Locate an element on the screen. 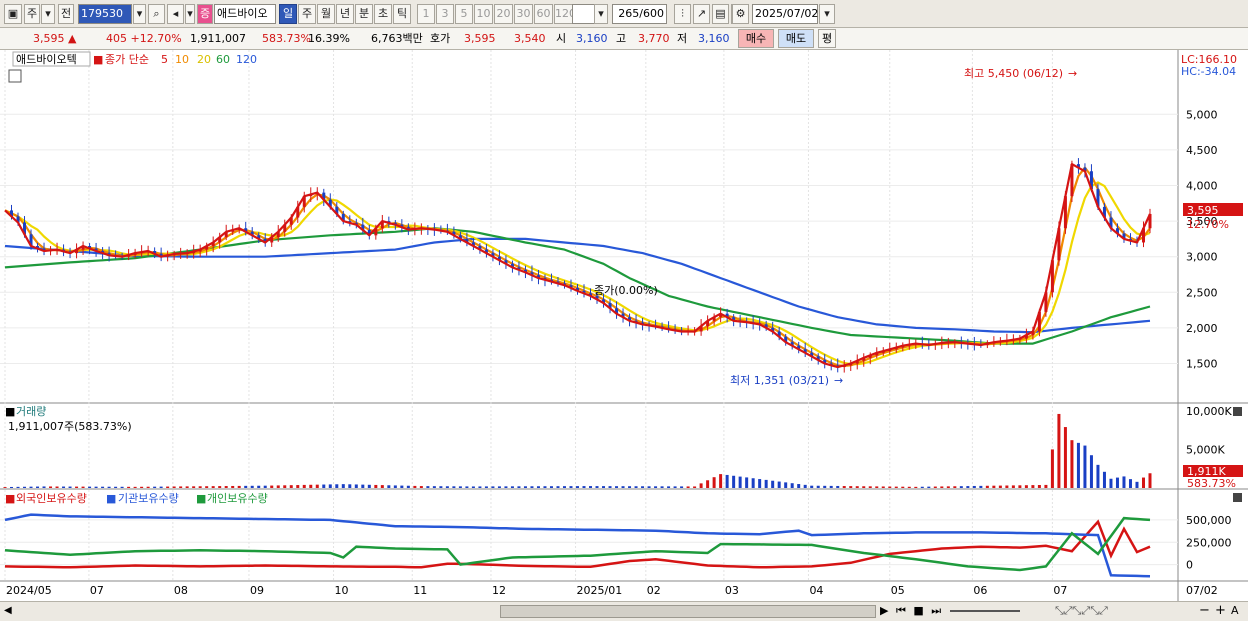 The height and width of the screenshot is (621, 1248). search-icon: ⌕ is located at coordinates (156, 14).